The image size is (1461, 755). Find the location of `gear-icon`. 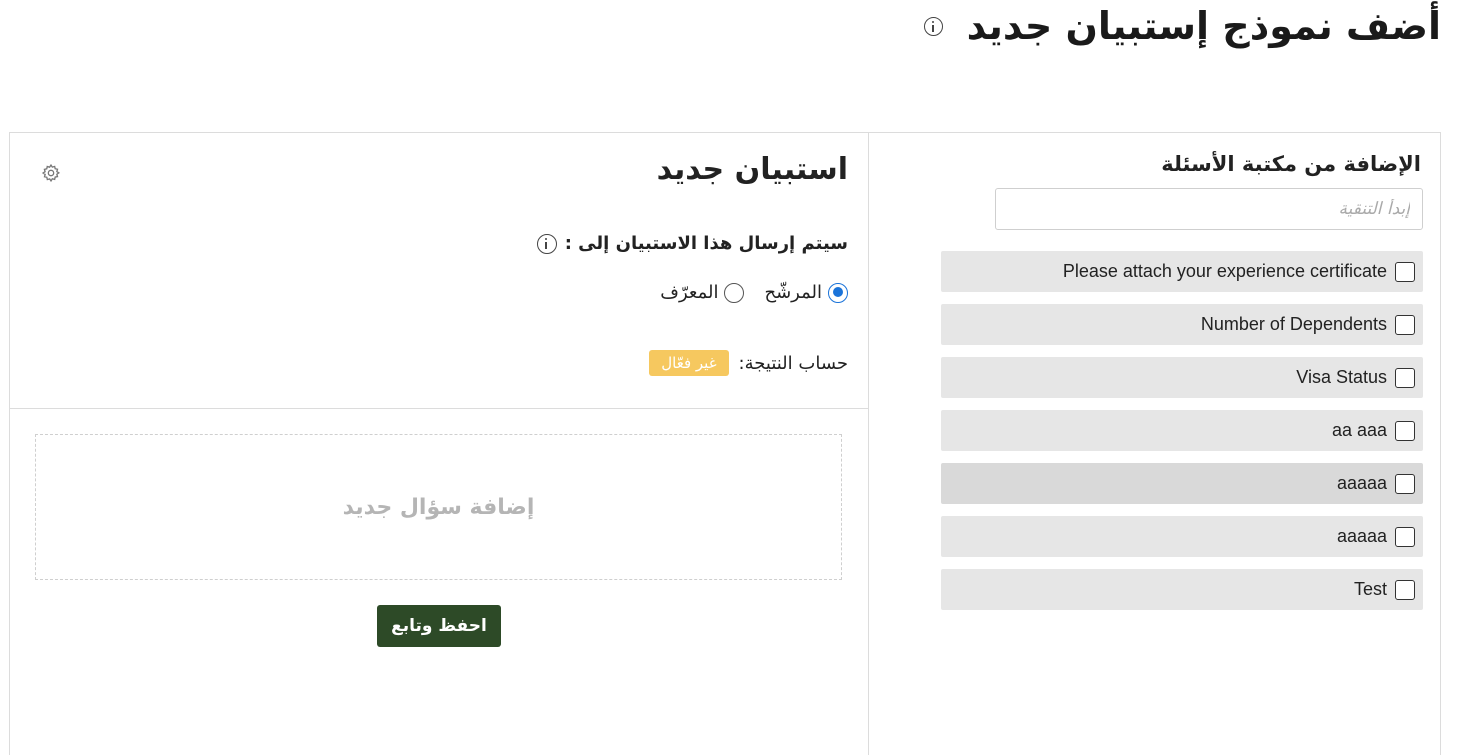

gear-icon is located at coordinates (51, 173).